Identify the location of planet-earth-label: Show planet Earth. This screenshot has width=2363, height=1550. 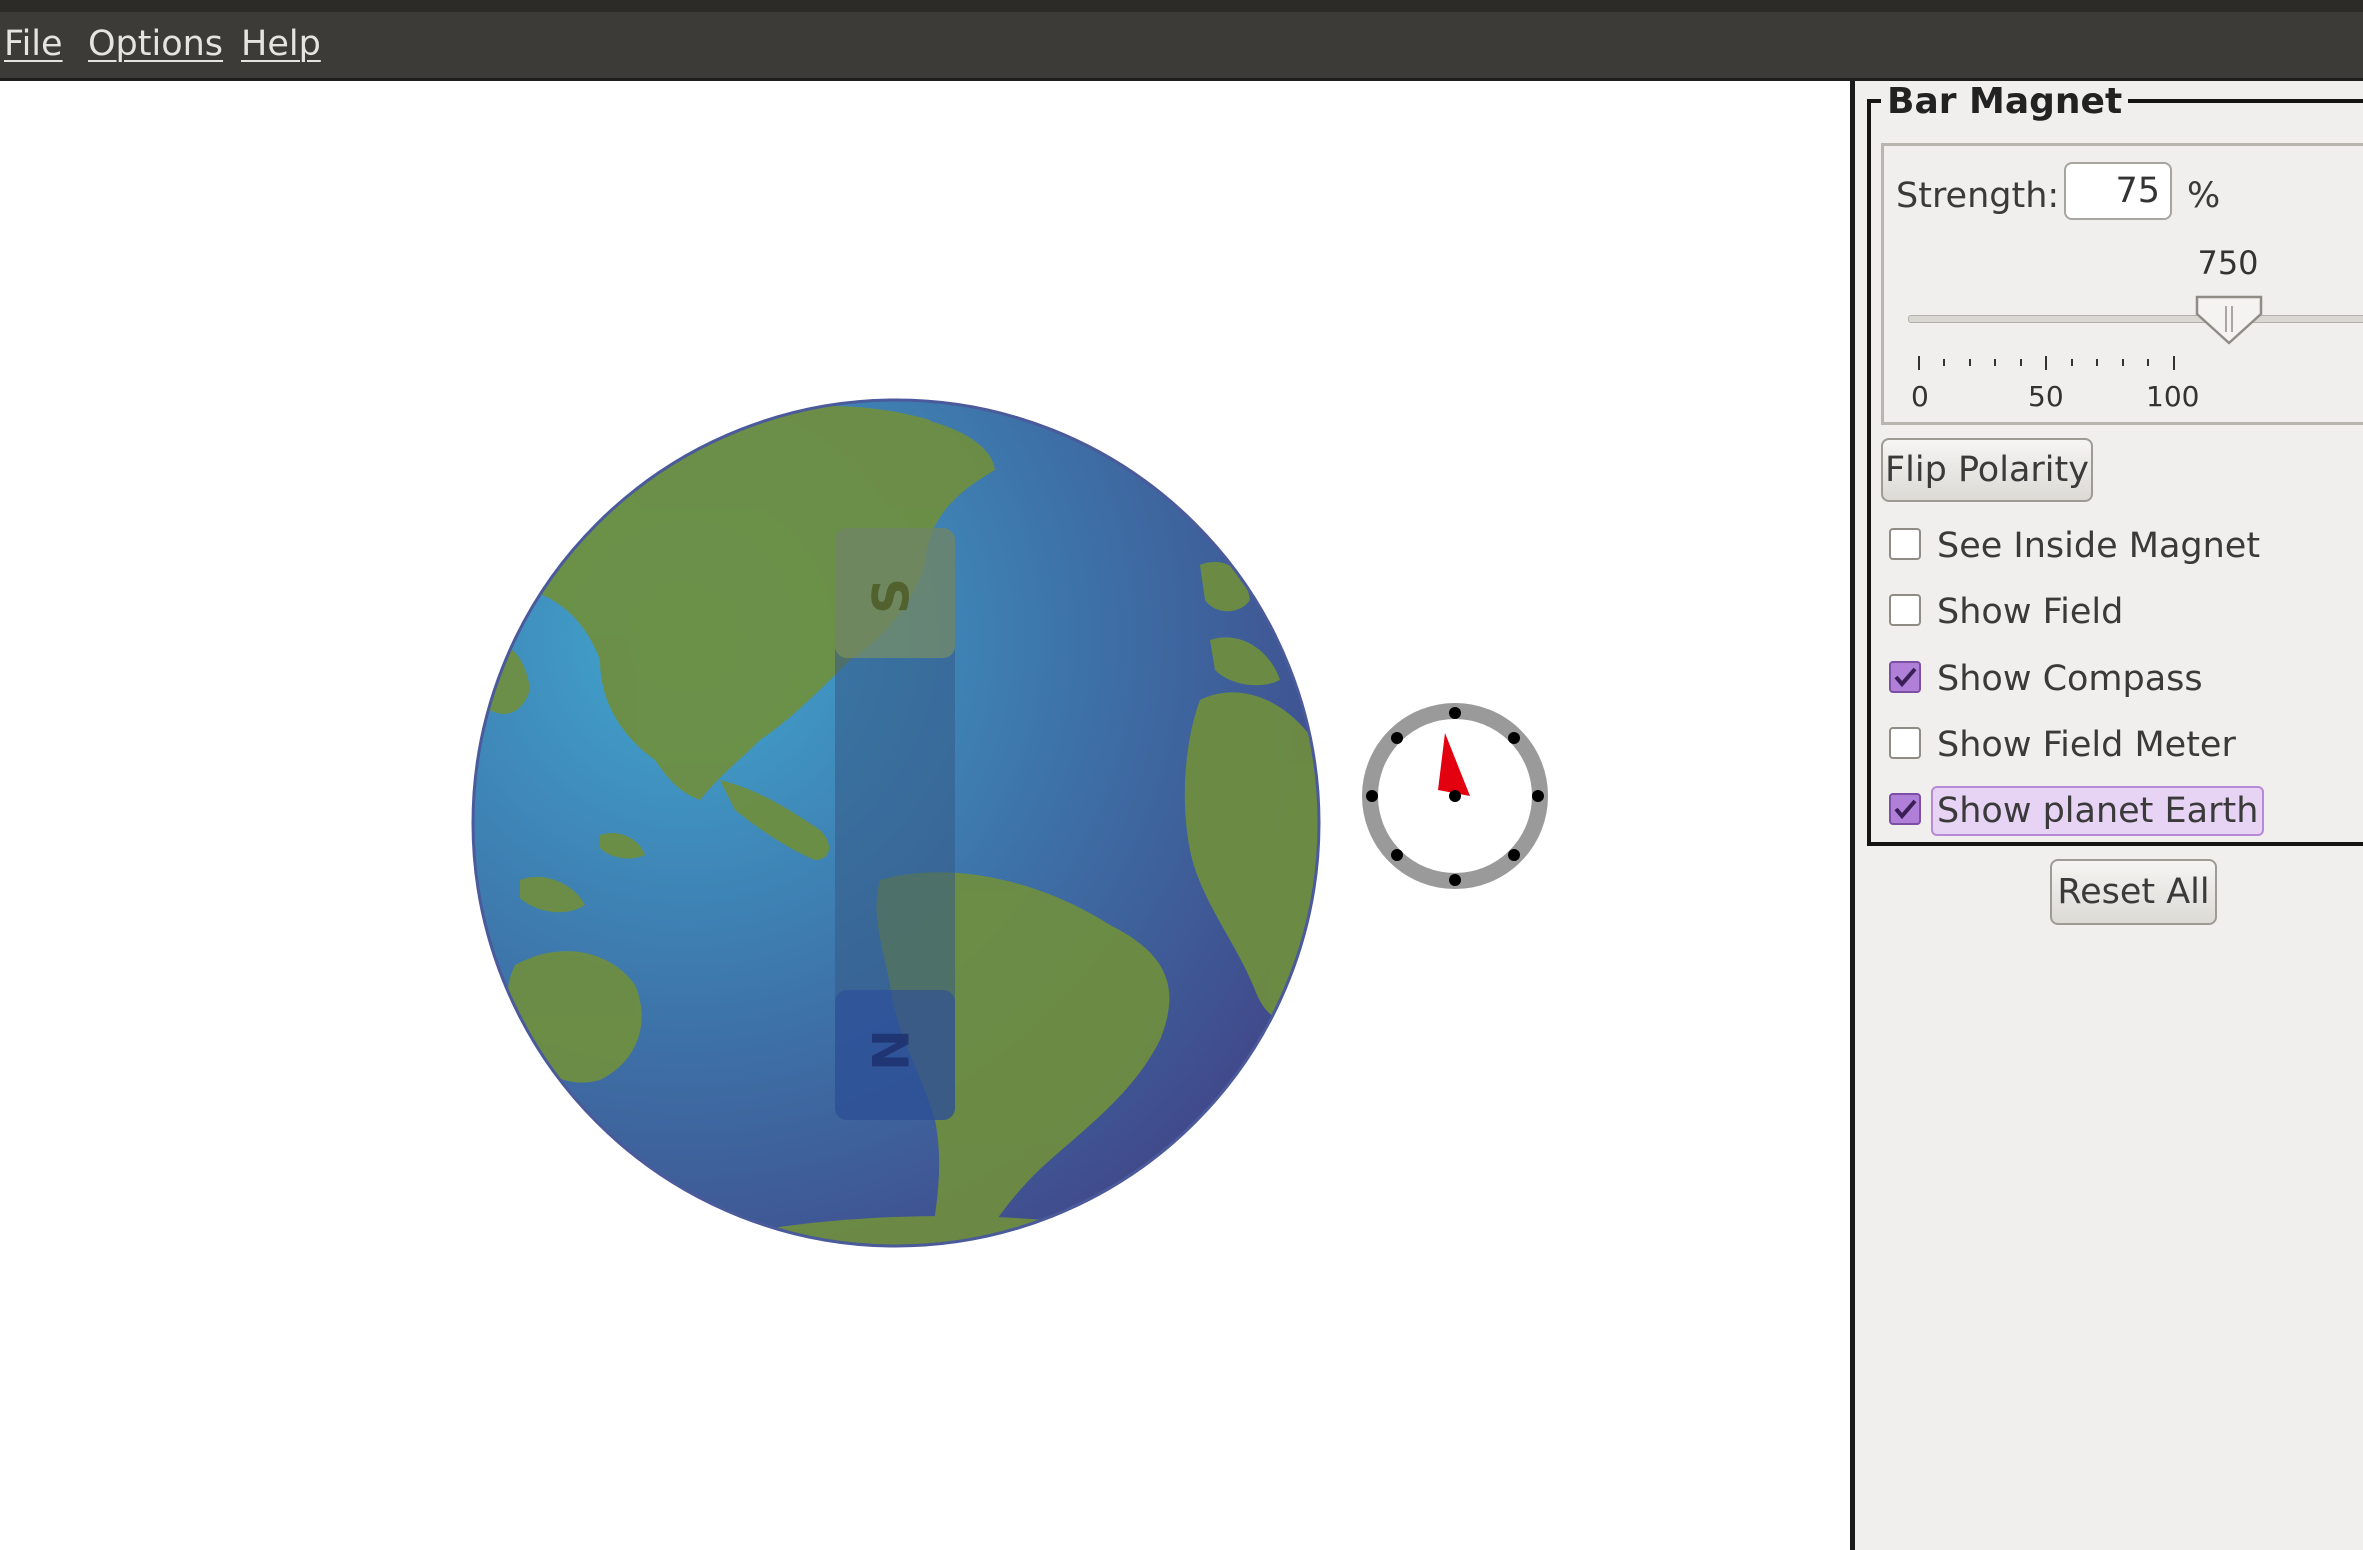
(2098, 811).